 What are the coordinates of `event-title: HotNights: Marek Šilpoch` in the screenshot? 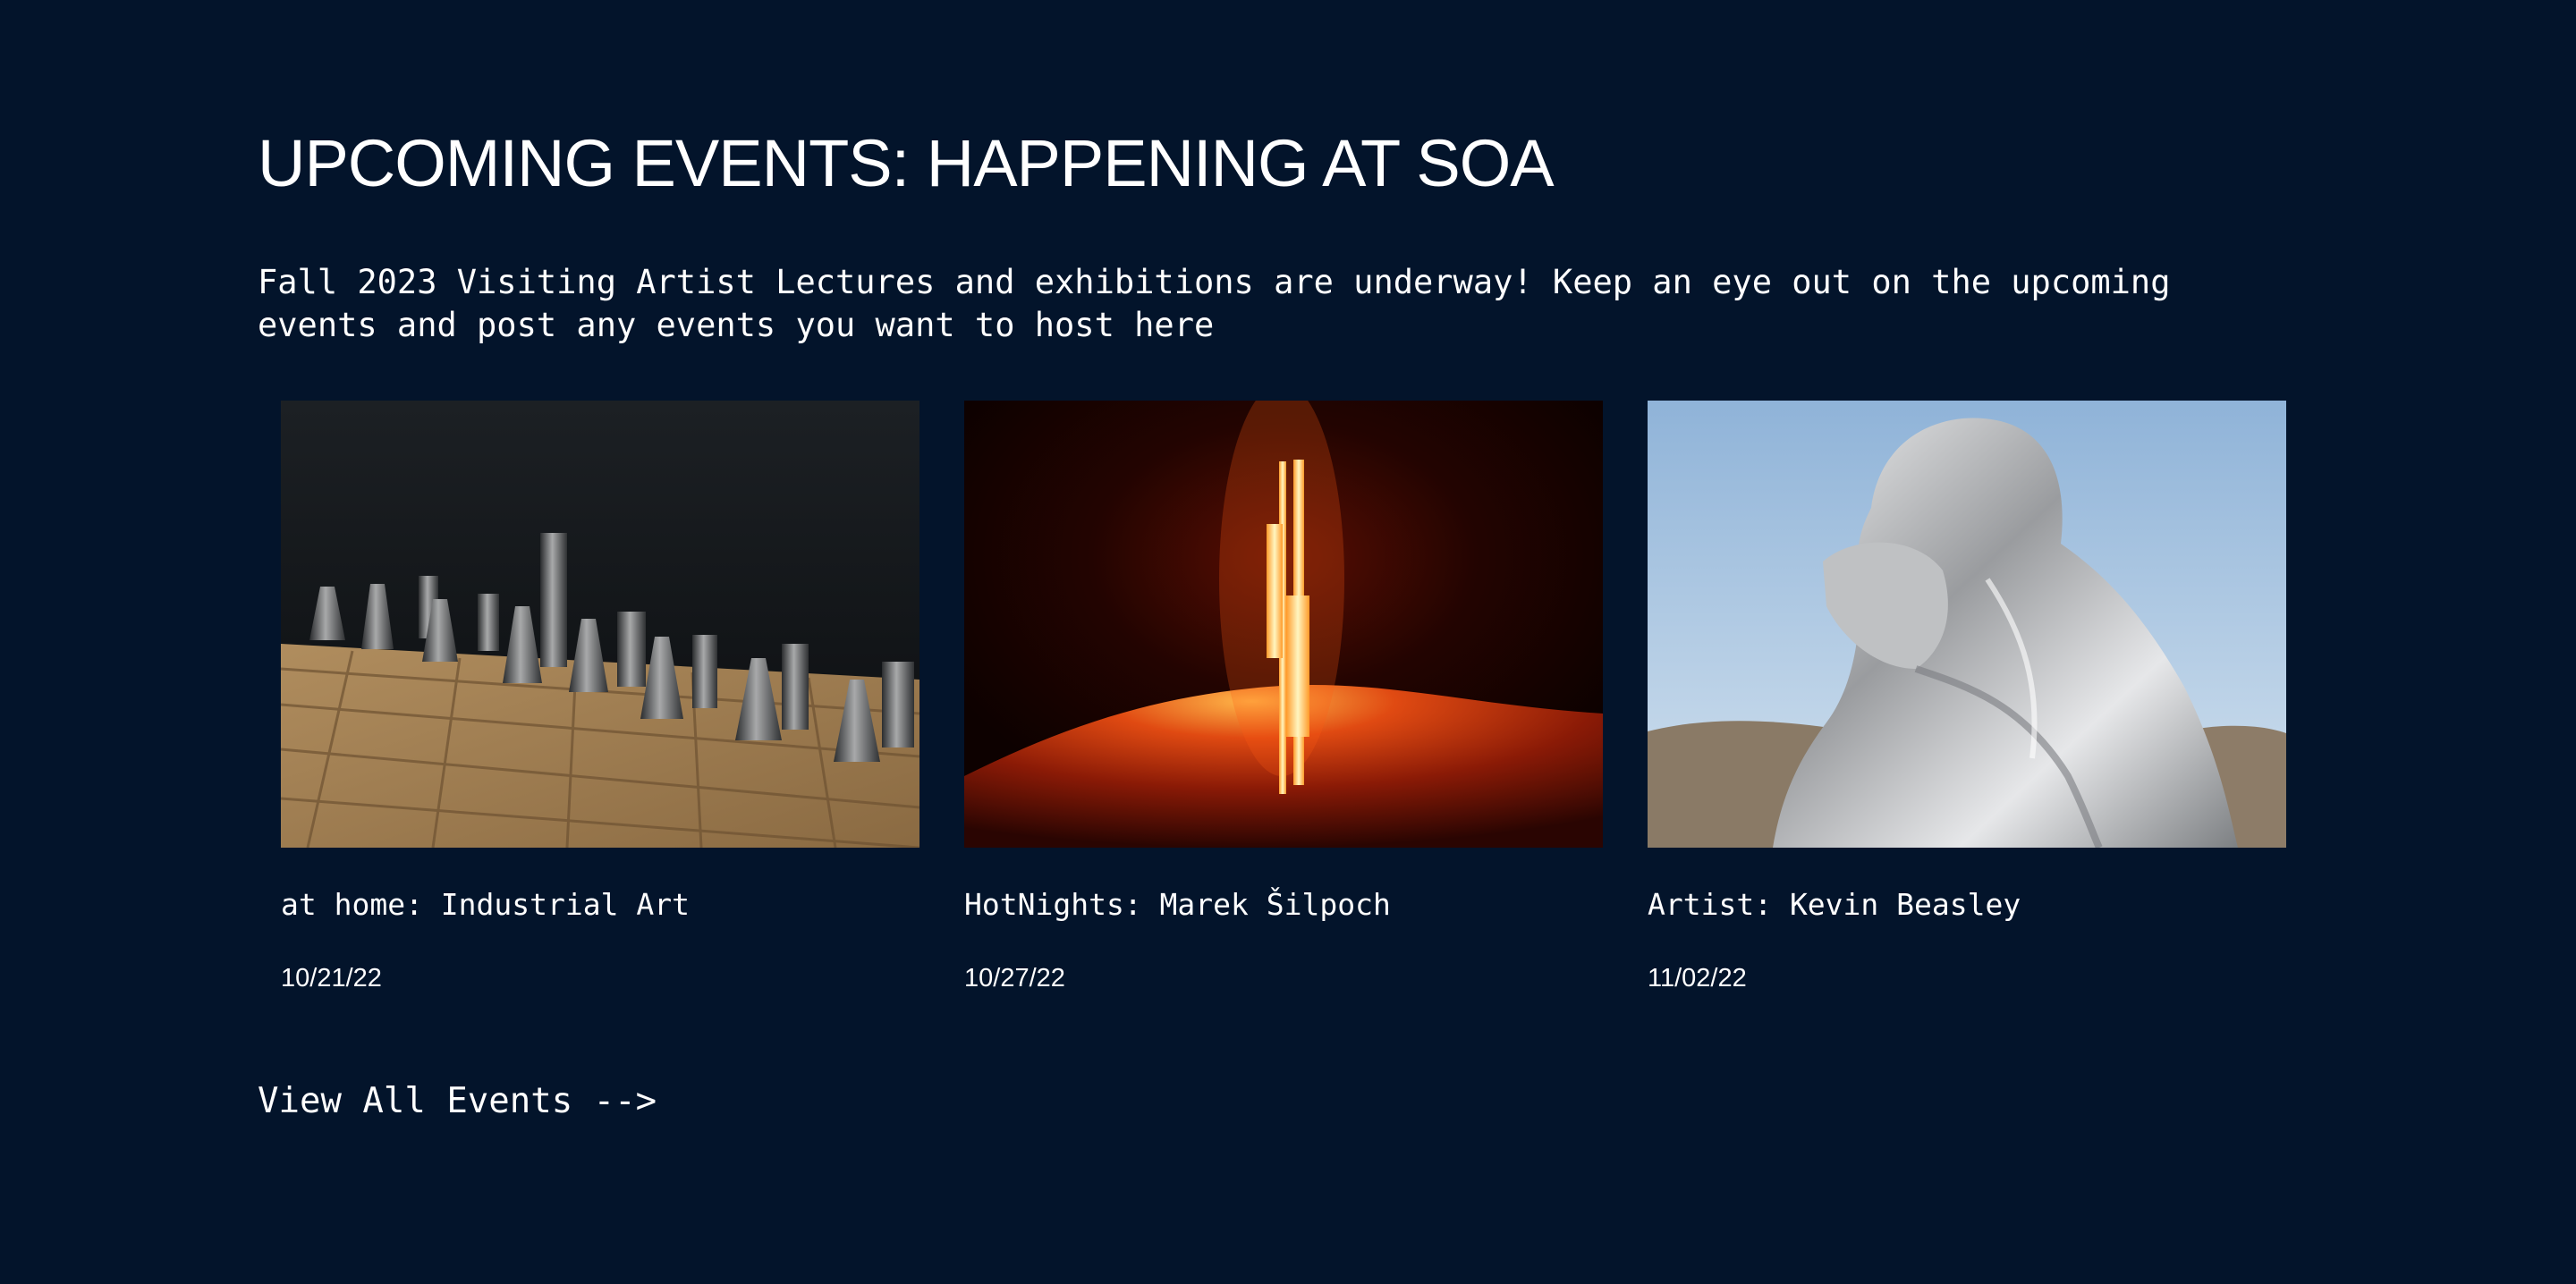 It's located at (1177, 905).